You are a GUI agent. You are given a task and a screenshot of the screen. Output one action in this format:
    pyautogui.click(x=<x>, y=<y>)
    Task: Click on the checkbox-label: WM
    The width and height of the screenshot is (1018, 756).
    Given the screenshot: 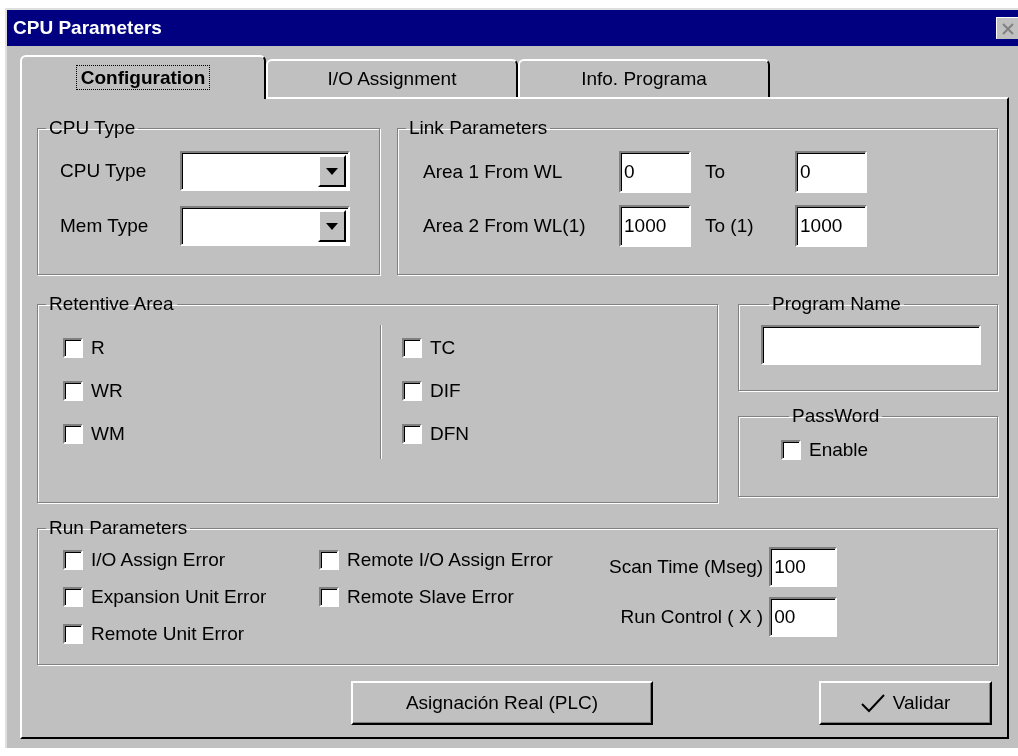 What is the action you would take?
    pyautogui.click(x=108, y=434)
    